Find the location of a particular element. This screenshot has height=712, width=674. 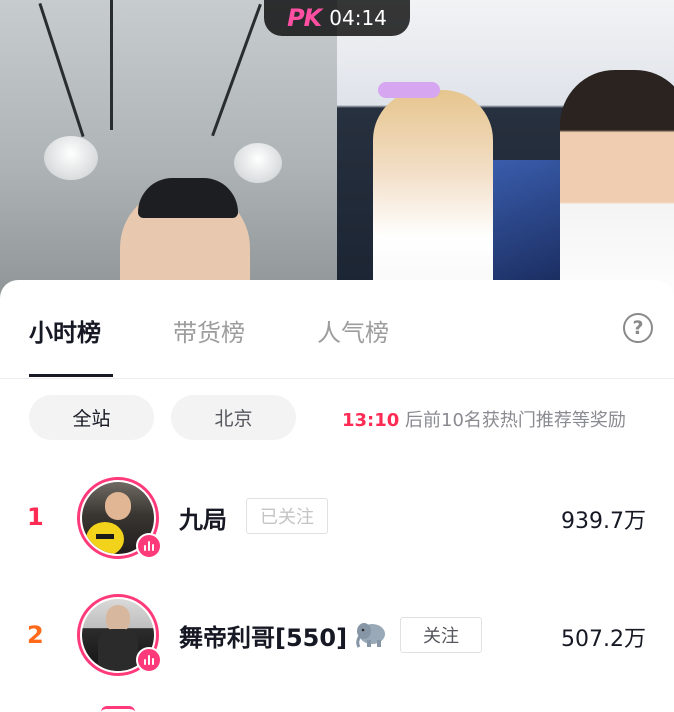

tabs-divider is located at coordinates (337, 378).